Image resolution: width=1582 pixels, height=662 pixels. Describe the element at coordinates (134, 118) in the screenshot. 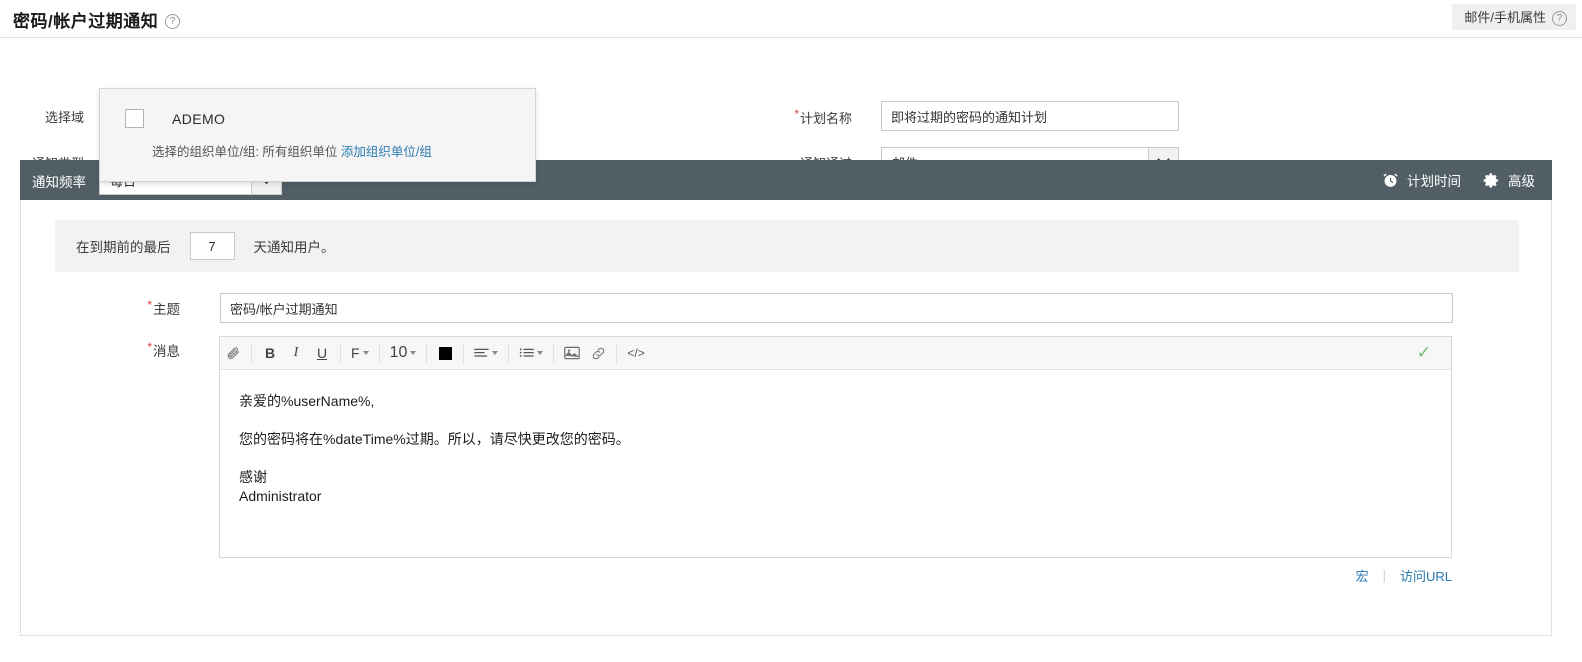

I see `domain-checkbox` at that location.